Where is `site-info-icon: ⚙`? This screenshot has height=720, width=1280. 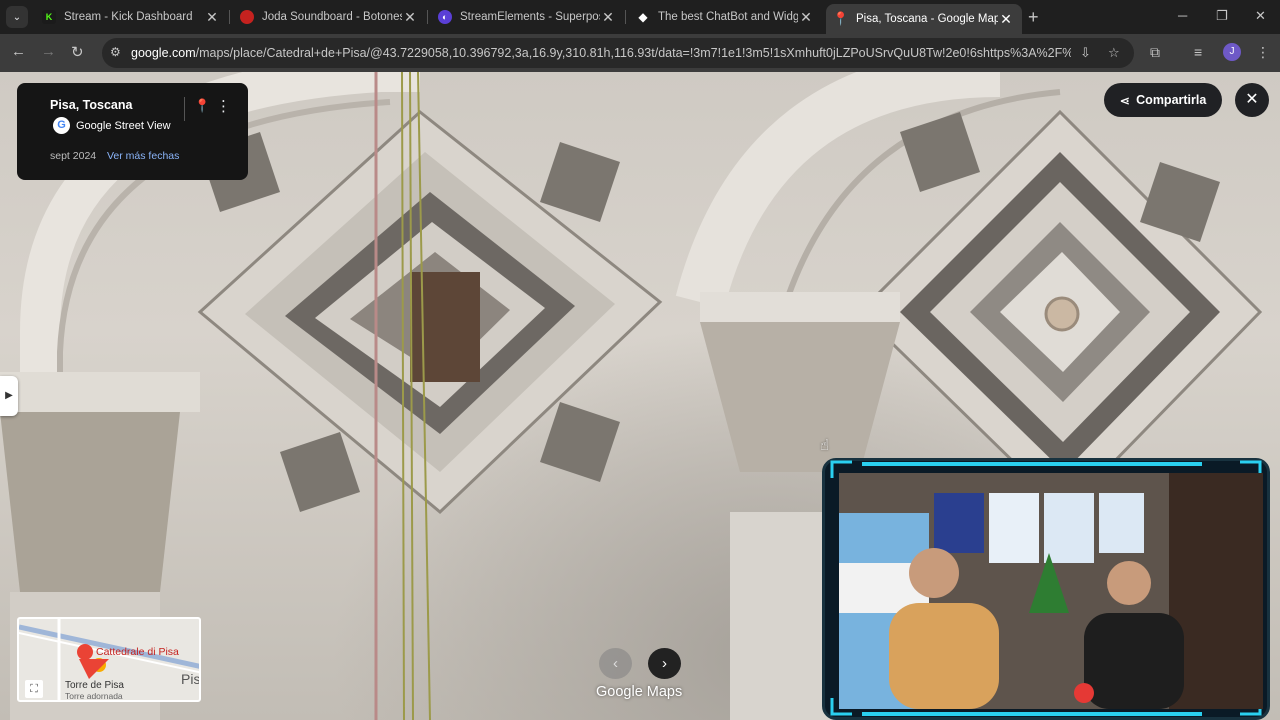
site-info-icon: ⚙ is located at coordinates (115, 52).